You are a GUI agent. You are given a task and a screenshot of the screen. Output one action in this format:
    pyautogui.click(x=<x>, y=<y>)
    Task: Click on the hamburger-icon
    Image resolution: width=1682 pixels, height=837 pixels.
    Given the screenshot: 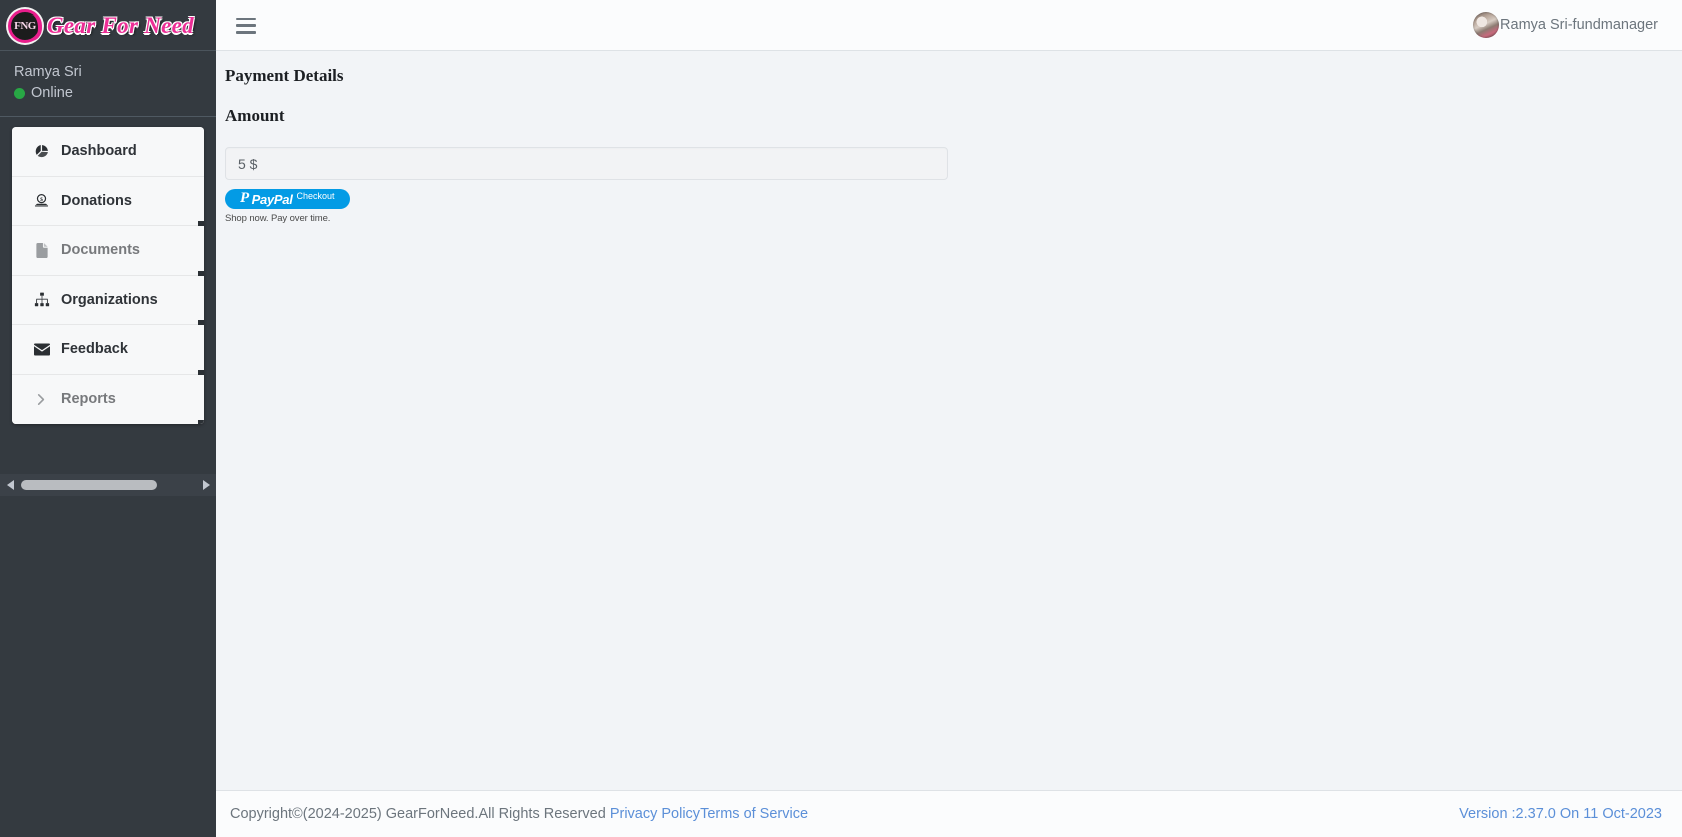 What is the action you would take?
    pyautogui.click(x=246, y=25)
    